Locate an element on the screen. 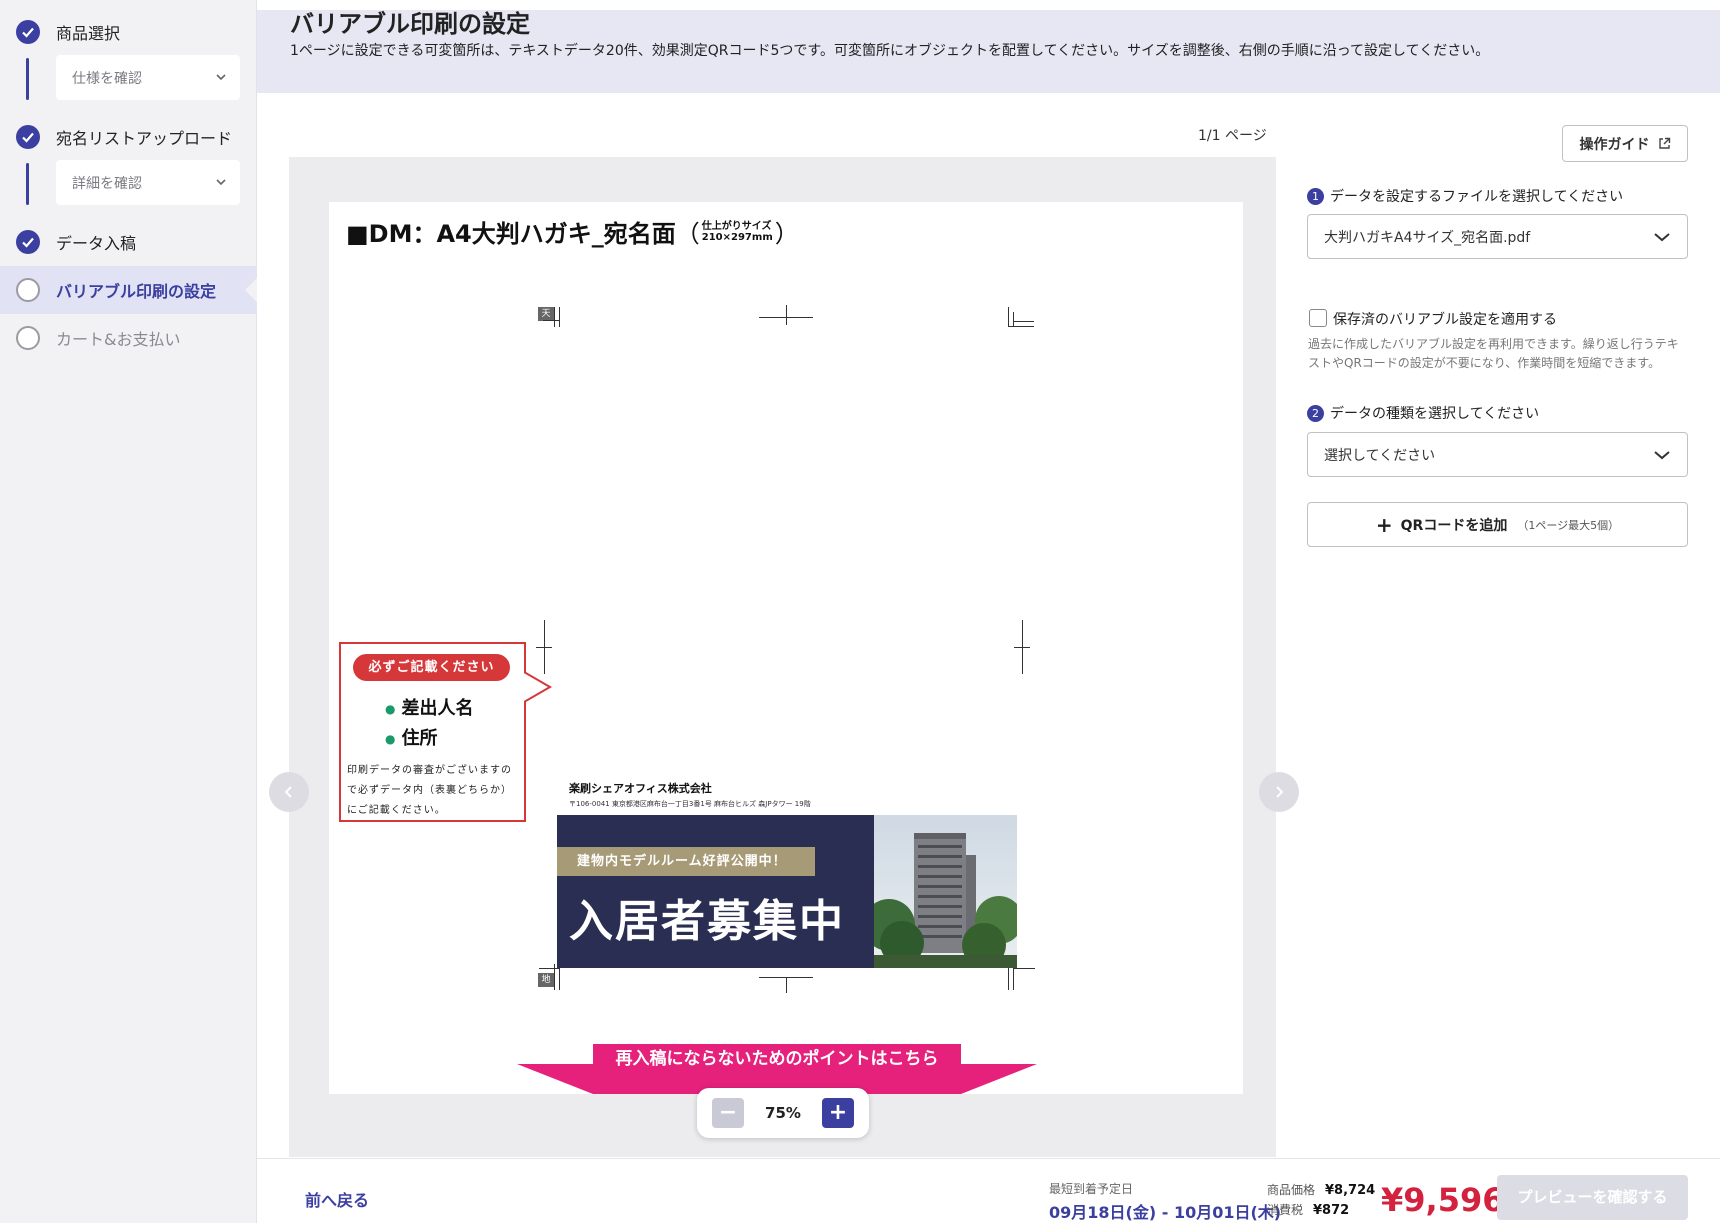 The width and height of the screenshot is (1720, 1223). plus-icon: + is located at coordinates (1384, 524).